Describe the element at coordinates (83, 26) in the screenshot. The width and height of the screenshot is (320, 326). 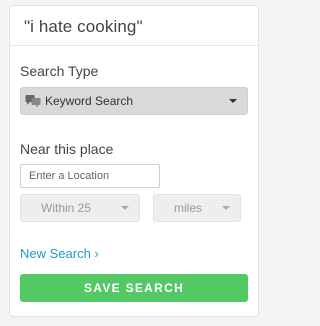
I see `search-query-title: "i hate cooking"` at that location.